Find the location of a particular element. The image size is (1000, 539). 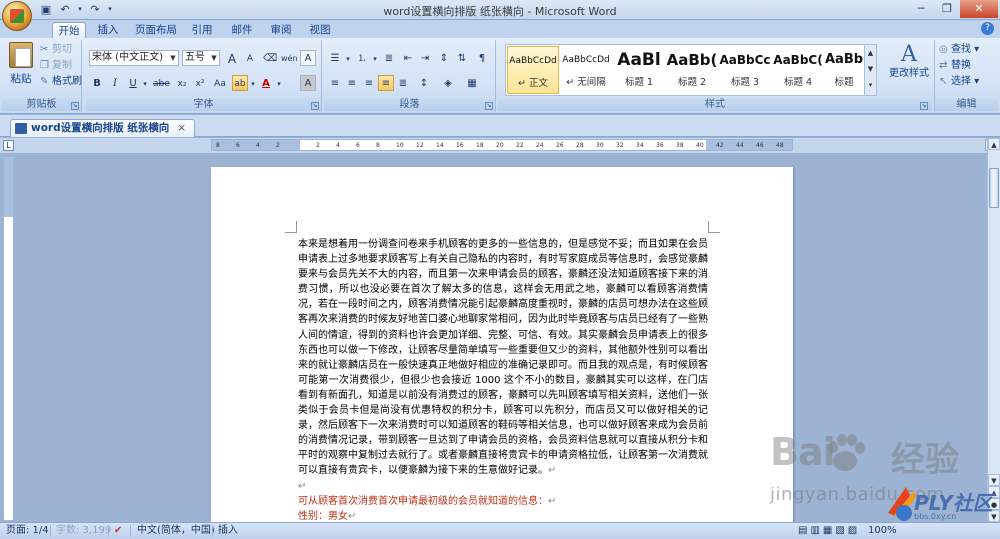

format-painter-button: ✎ 格式刷 is located at coordinates (61, 82).